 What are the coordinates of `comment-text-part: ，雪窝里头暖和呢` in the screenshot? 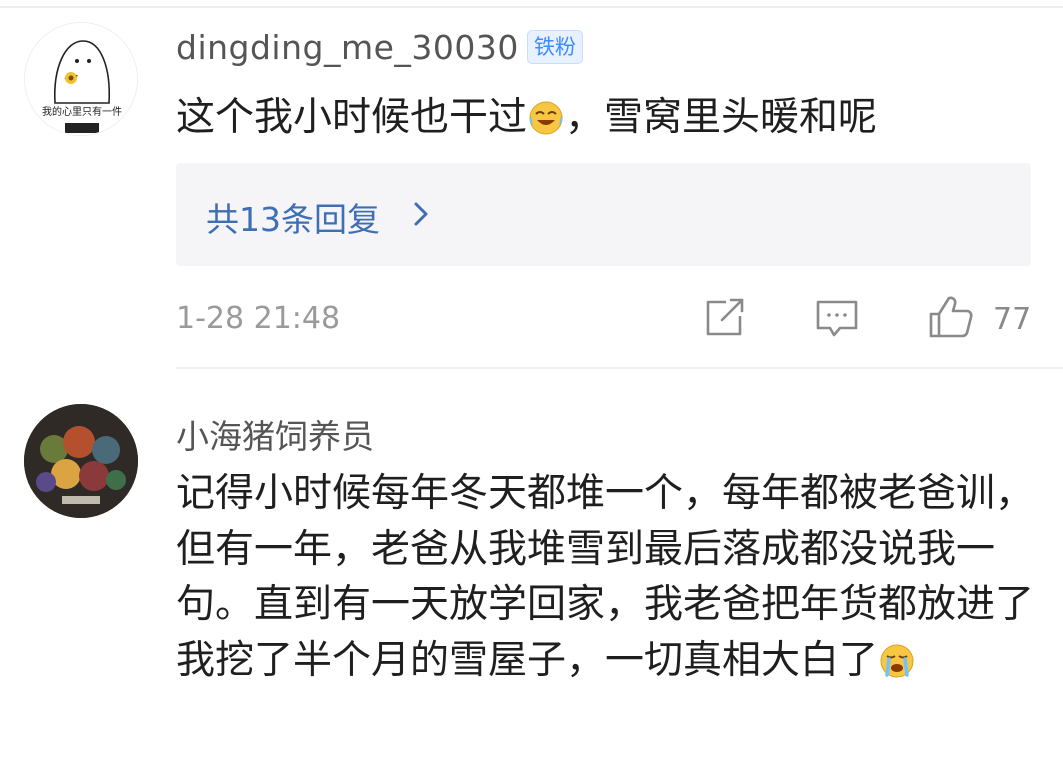 It's located at (721, 117).